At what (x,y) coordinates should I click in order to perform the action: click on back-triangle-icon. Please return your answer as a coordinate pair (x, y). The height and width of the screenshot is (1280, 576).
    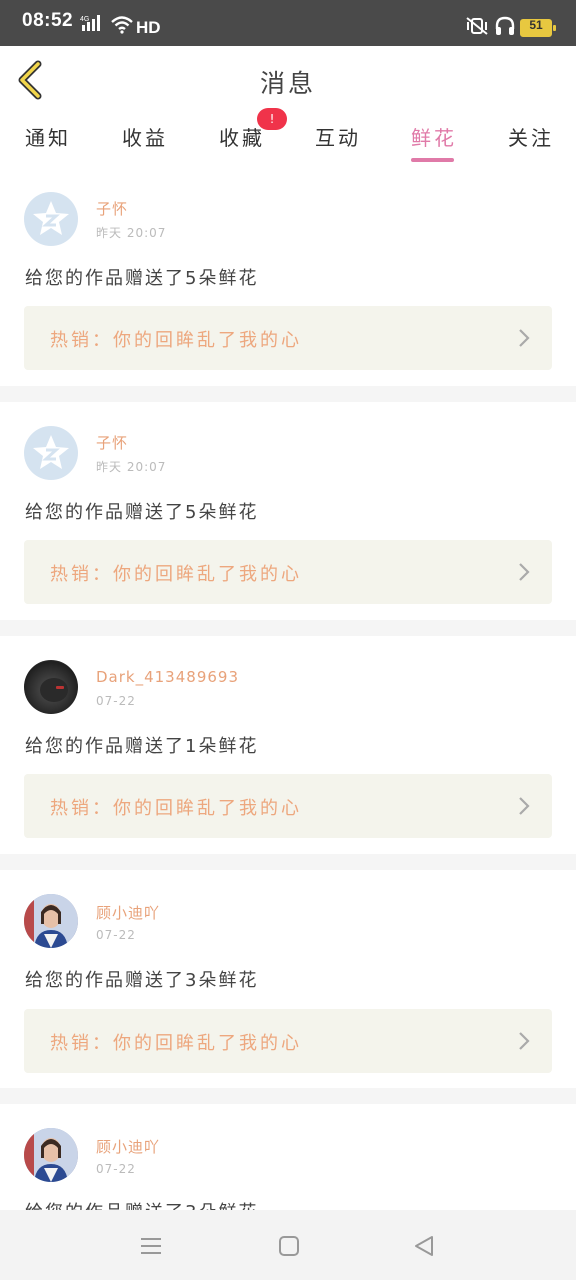
    Looking at the image, I should click on (424, 1246).